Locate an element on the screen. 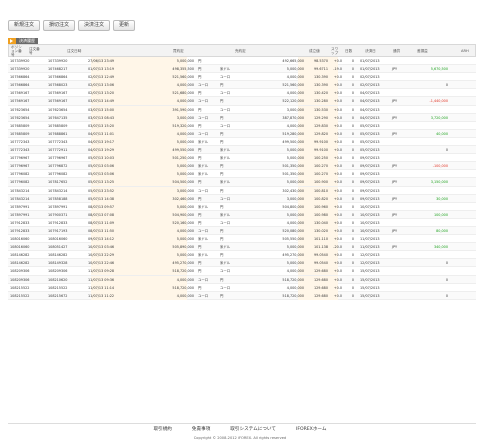 The image size is (480, 446). cell-date: 15/07/2013 is located at coordinates (370, 271).